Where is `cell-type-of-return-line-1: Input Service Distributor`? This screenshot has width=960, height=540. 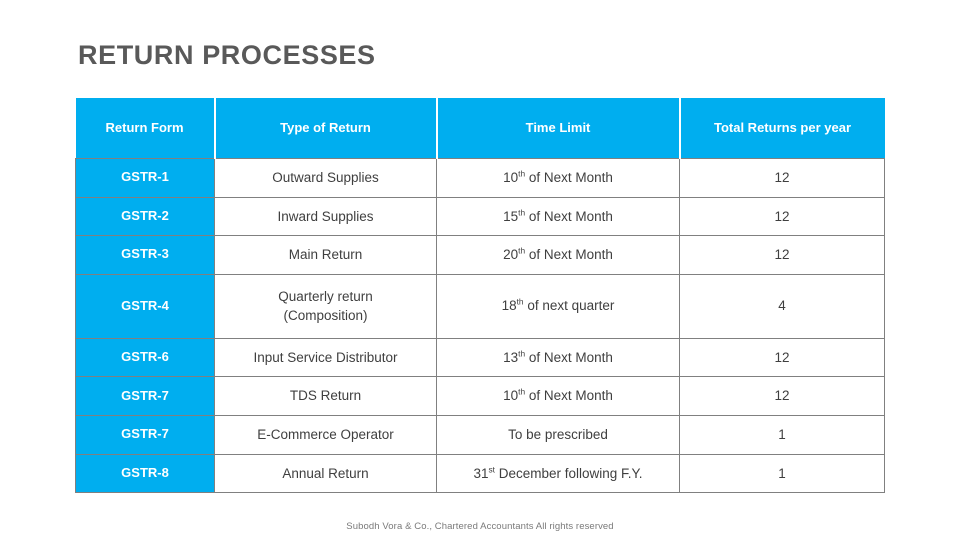 cell-type-of-return-line-1: Input Service Distributor is located at coordinates (325, 357).